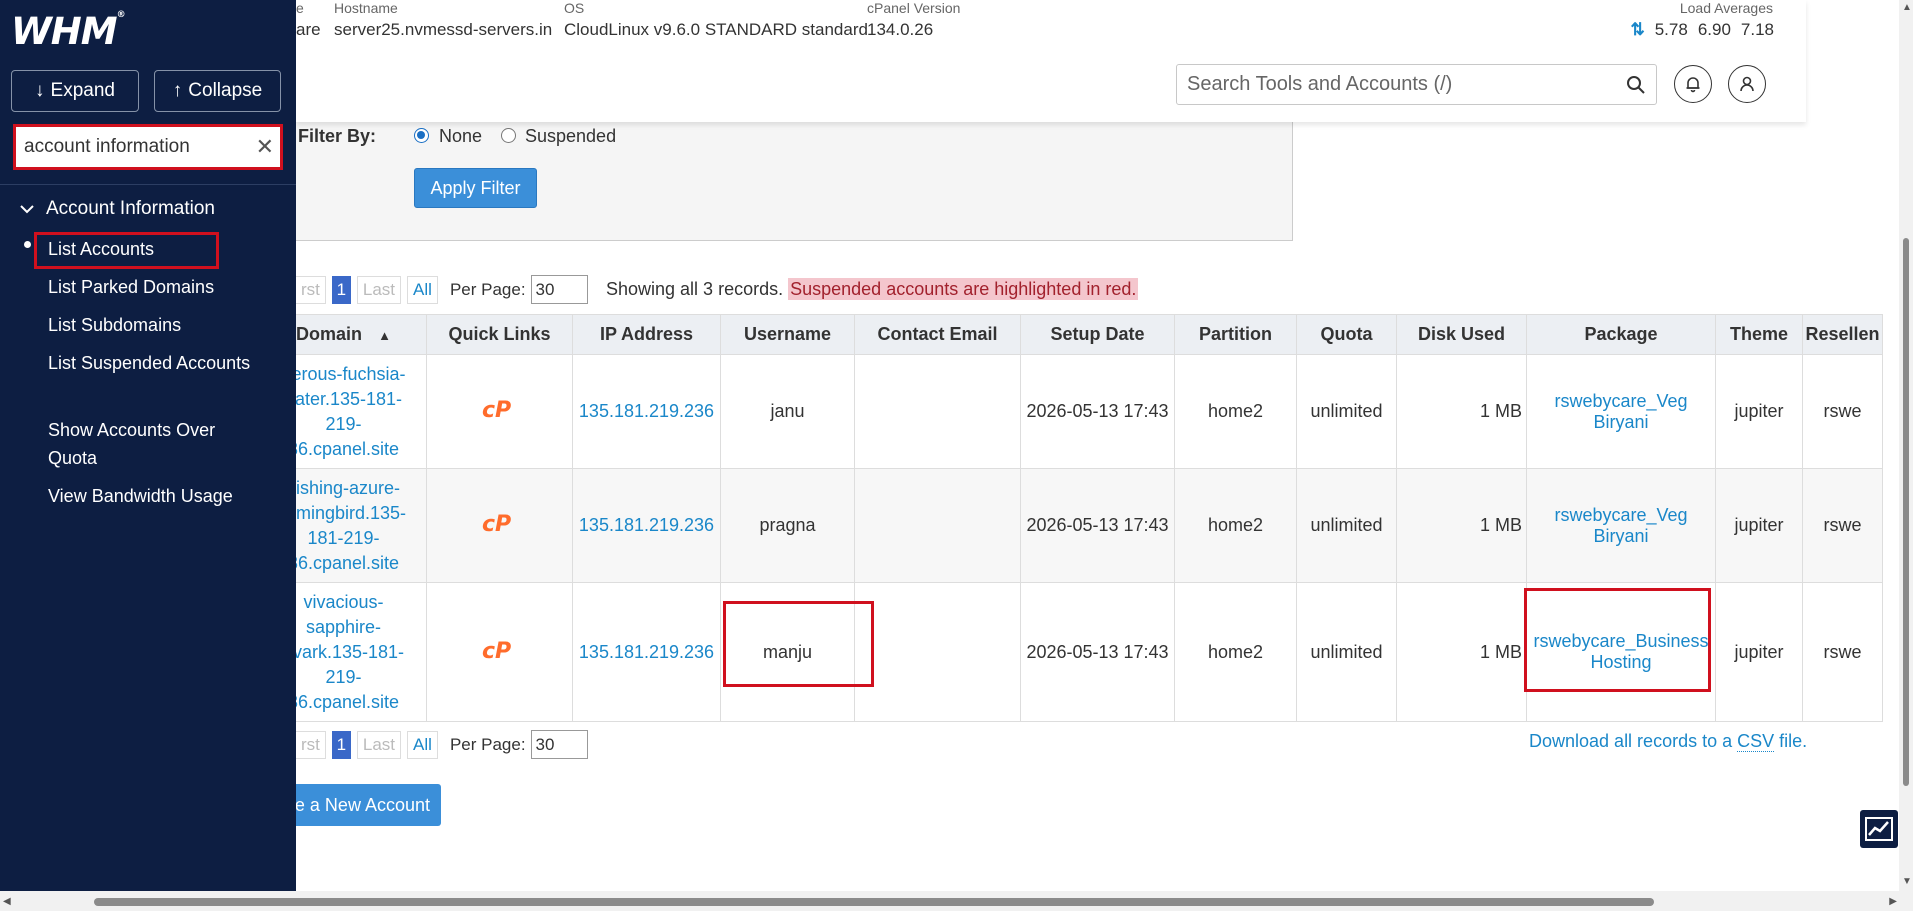  What do you see at coordinates (1907, 881) in the screenshot?
I see `scroll-down-icon: ▼` at bounding box center [1907, 881].